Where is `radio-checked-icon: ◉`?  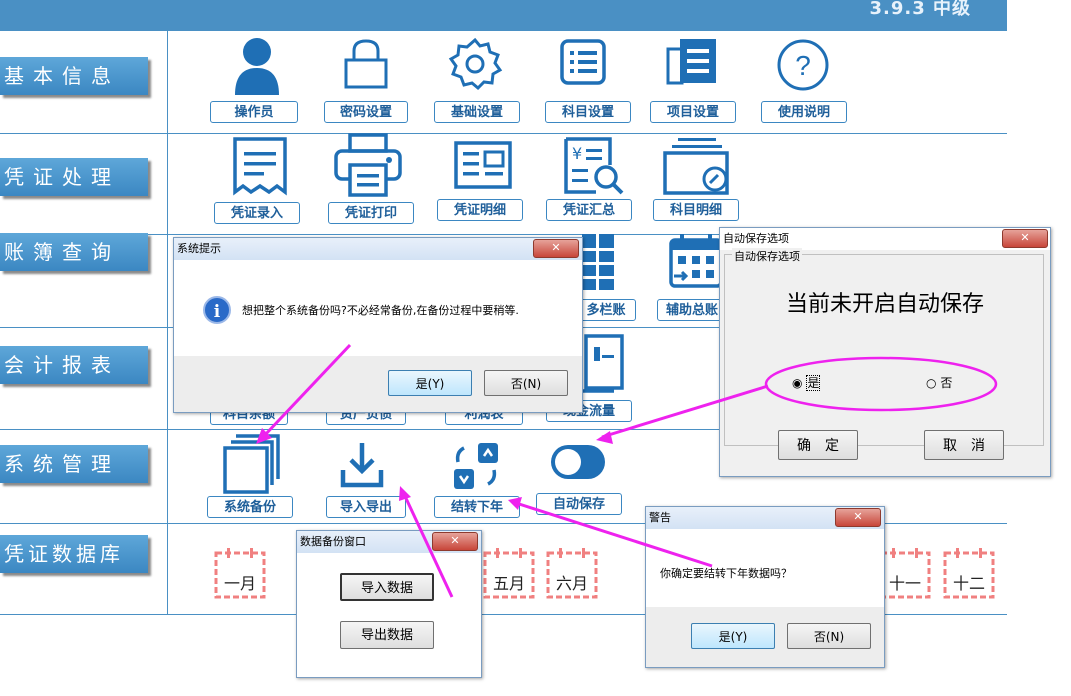 radio-checked-icon: ◉ is located at coordinates (797, 383).